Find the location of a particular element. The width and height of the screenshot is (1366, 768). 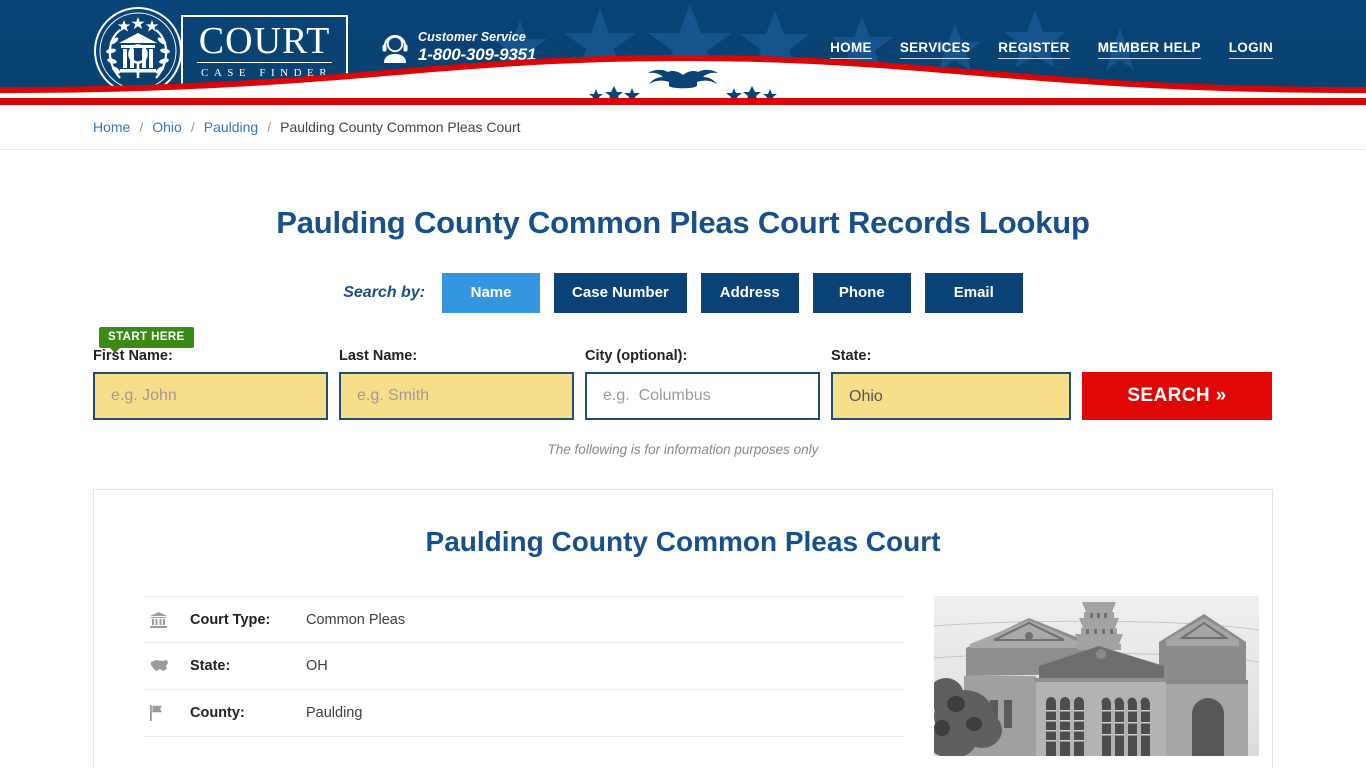

first-name-input is located at coordinates (210, 396).